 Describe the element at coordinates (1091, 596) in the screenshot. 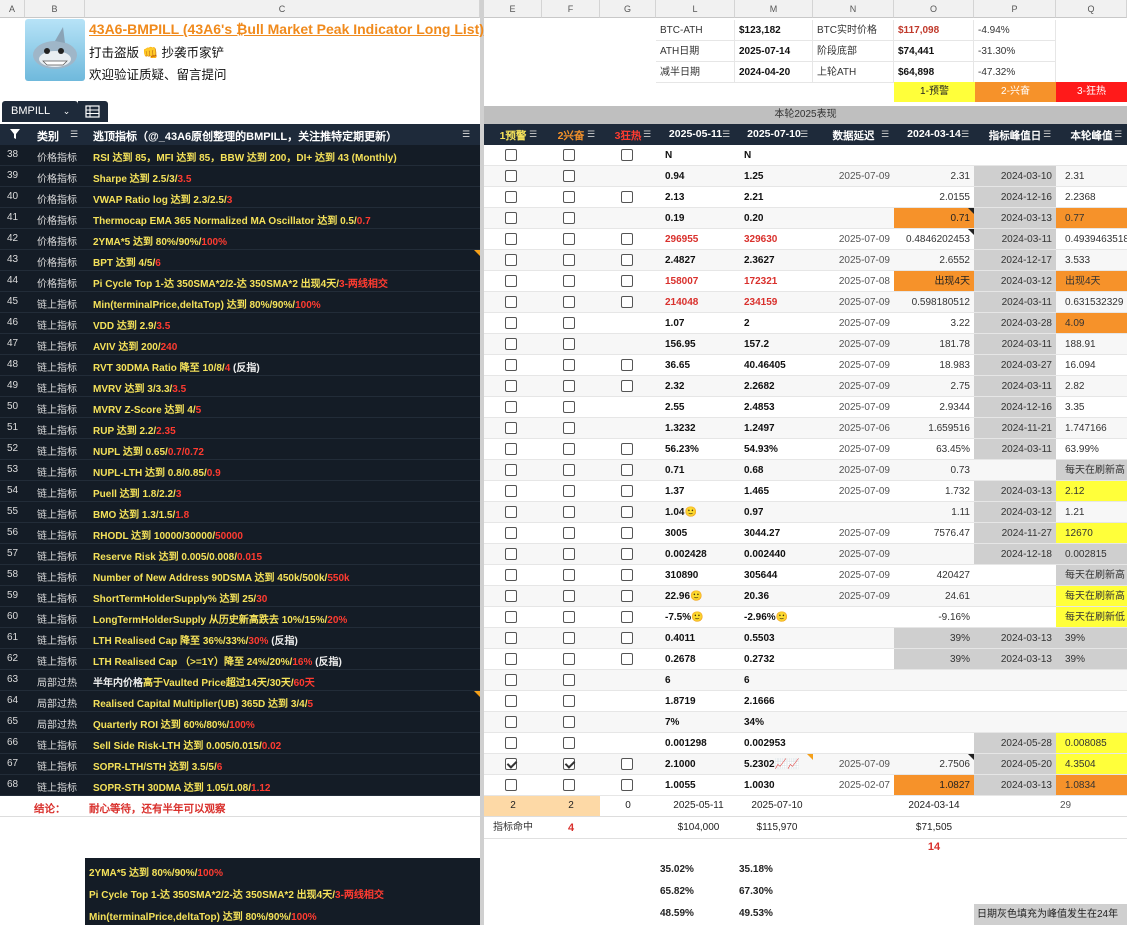

I see `cell-q: 每天在刷新高` at that location.